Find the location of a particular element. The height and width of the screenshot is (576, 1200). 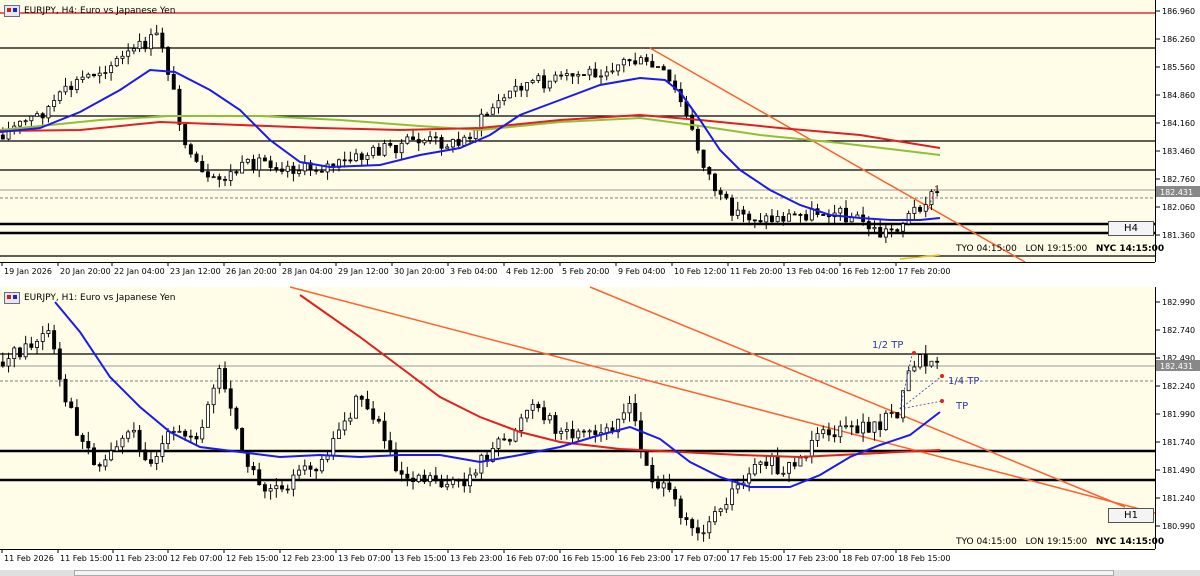

time-tick-label: 17 Feb 15:00 is located at coordinates (756, 558).